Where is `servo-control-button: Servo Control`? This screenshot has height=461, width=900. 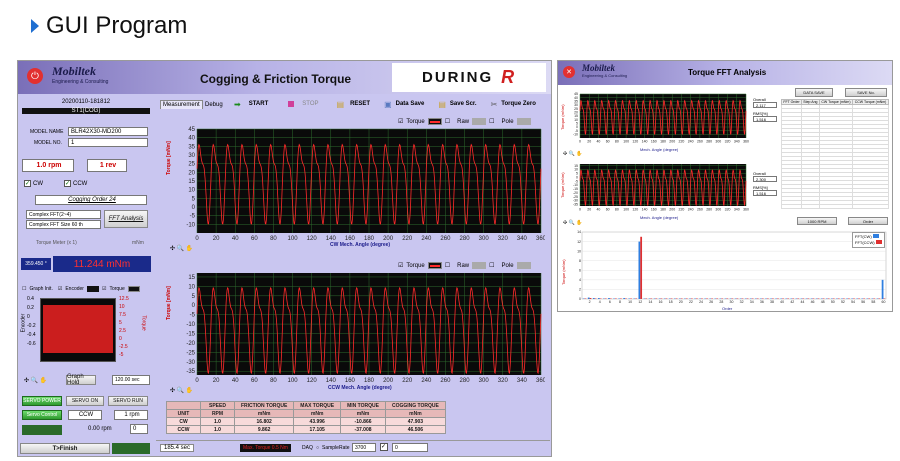 servo-control-button: Servo Control is located at coordinates (42, 415).